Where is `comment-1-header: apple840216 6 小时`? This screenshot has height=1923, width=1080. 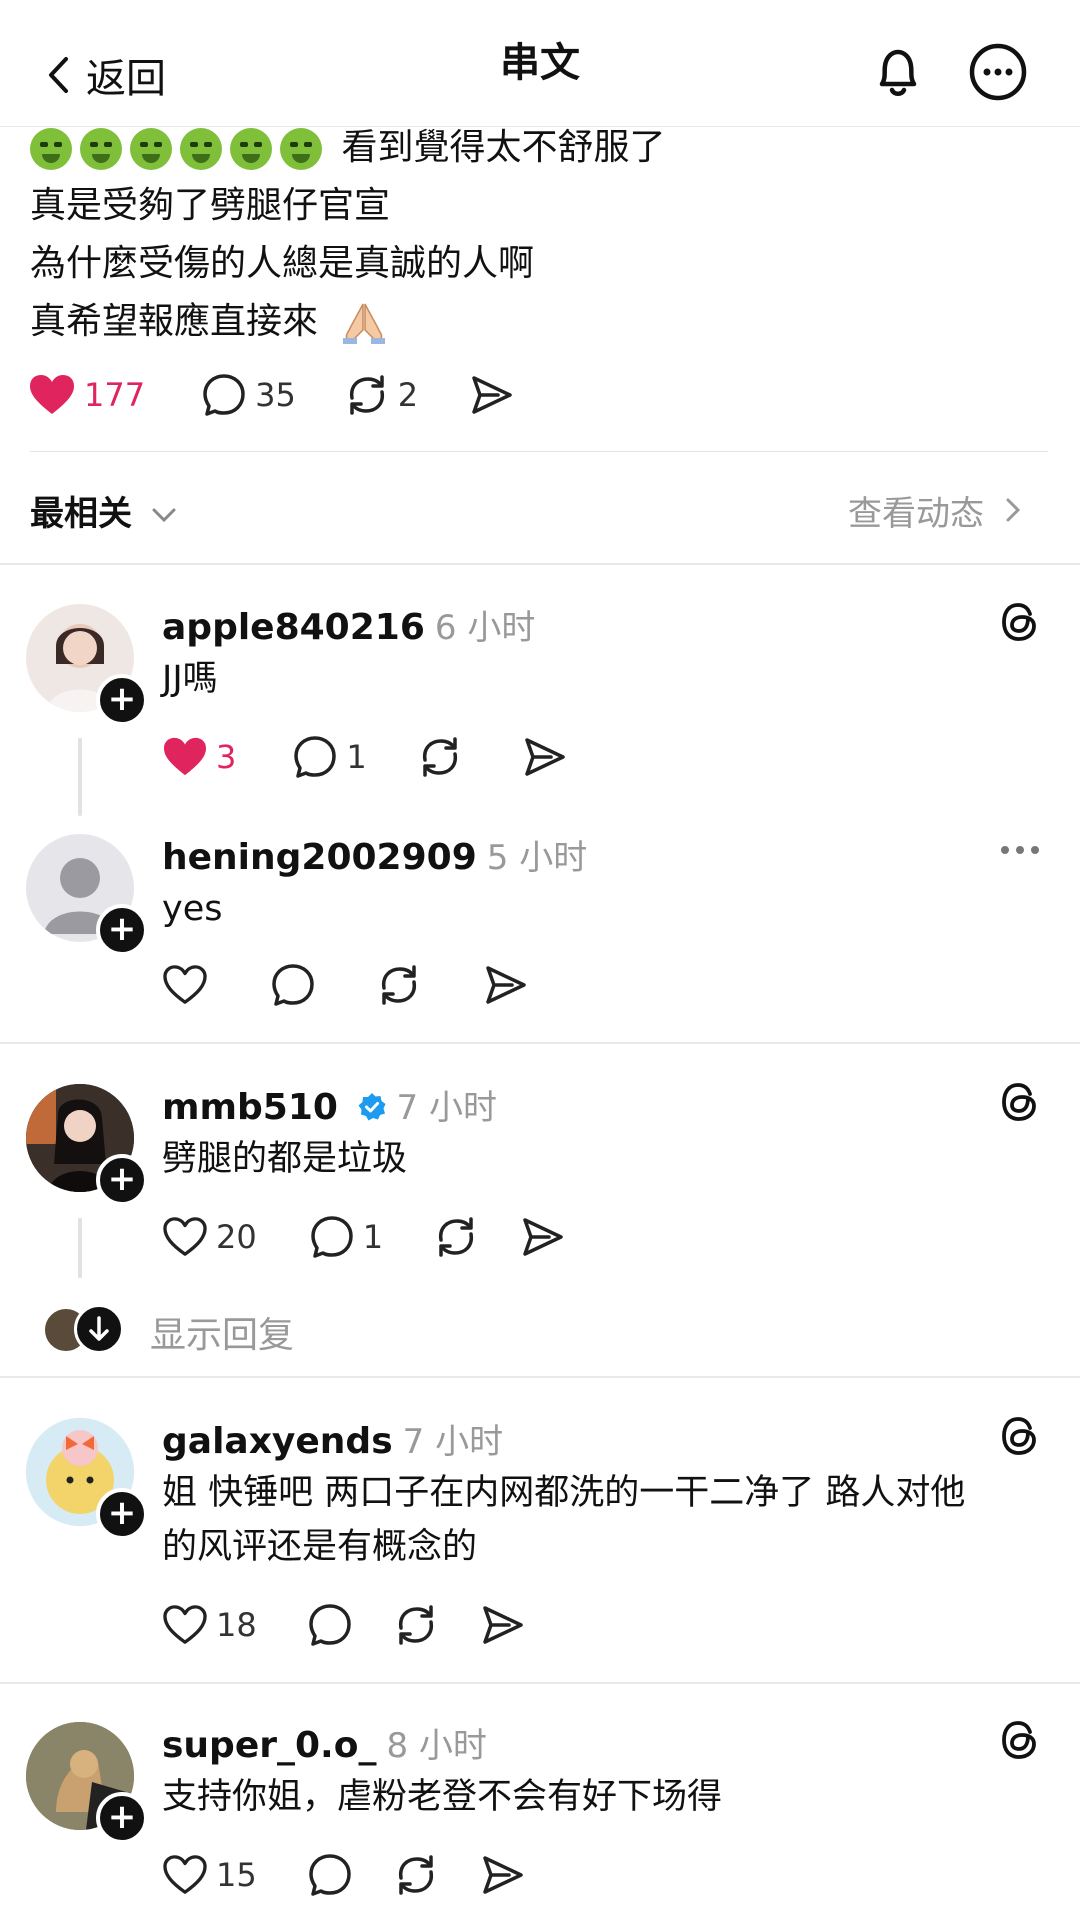 comment-1-header: apple840216 6 小时 is located at coordinates (348, 624).